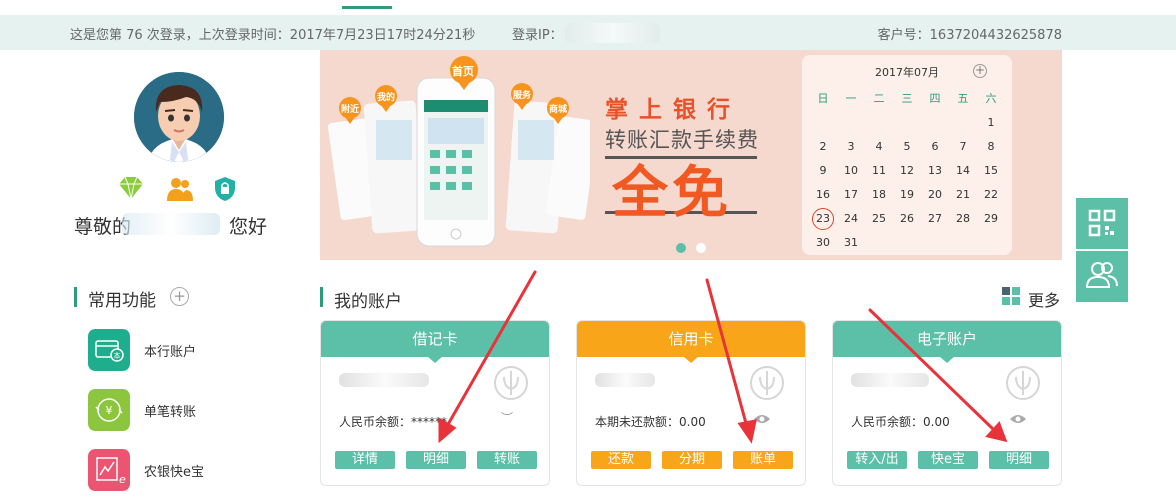  What do you see at coordinates (879, 219) in the screenshot?
I see `calendar-day: 25` at bounding box center [879, 219].